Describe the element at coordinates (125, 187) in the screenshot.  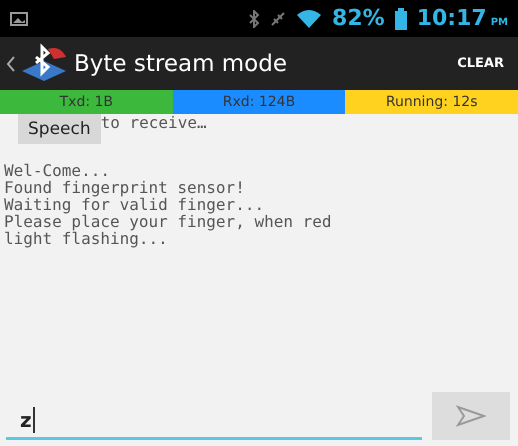
I see `log-line: Found fingerprint sensor!` at that location.